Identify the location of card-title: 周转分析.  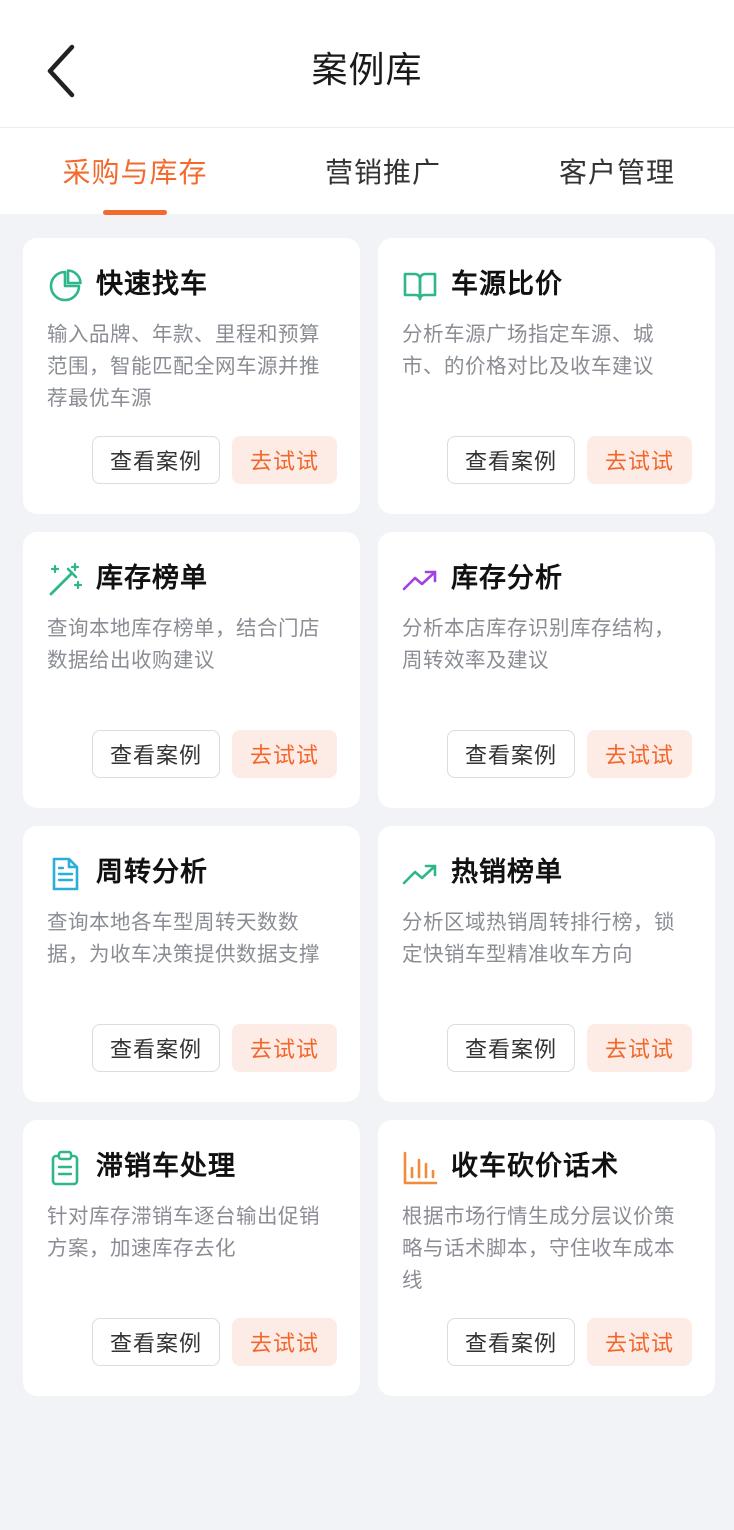
(152, 872).